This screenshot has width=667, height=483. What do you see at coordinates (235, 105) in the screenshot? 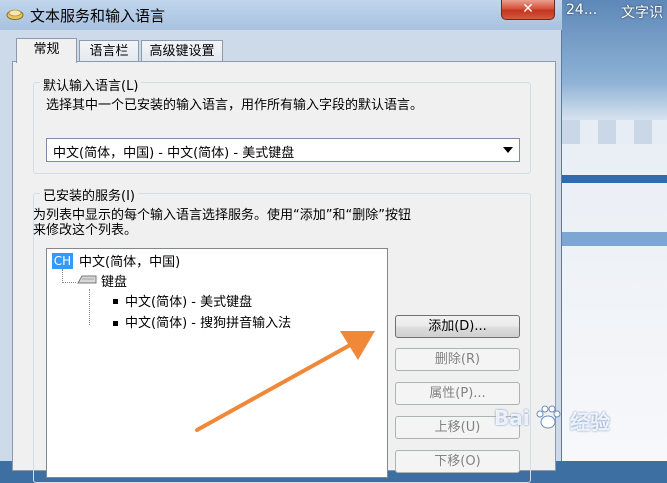
I see `default-language-description: 选择其中一个已安装的输入语言，用作所有输入字段的默认语言。` at bounding box center [235, 105].